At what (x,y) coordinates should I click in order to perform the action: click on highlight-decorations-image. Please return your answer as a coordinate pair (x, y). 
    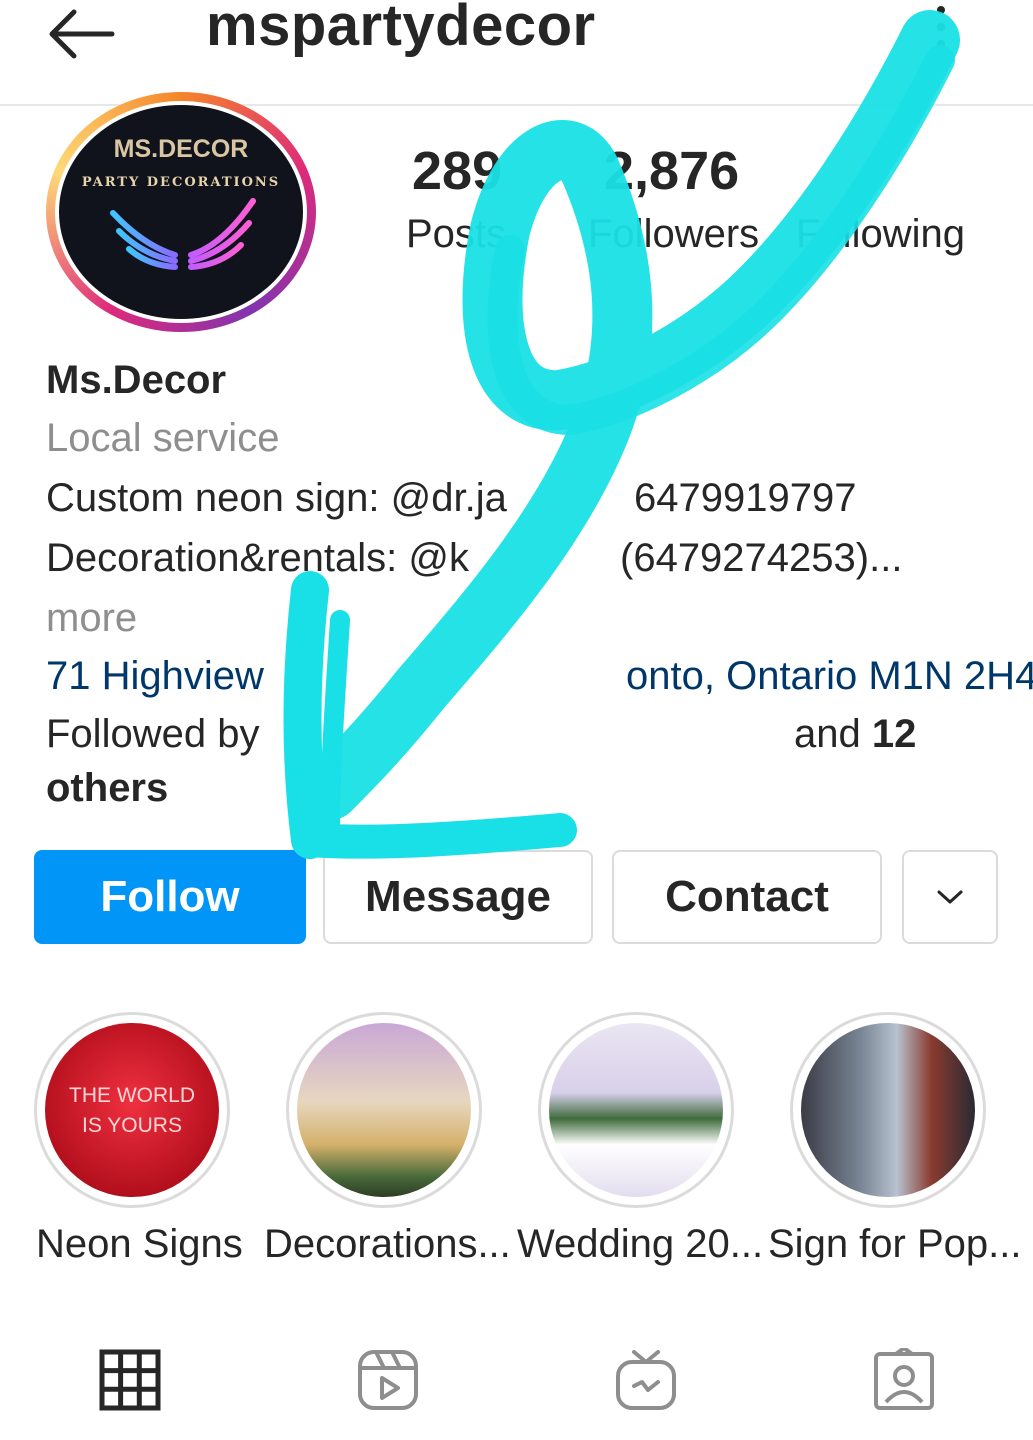
    Looking at the image, I should click on (384, 1110).